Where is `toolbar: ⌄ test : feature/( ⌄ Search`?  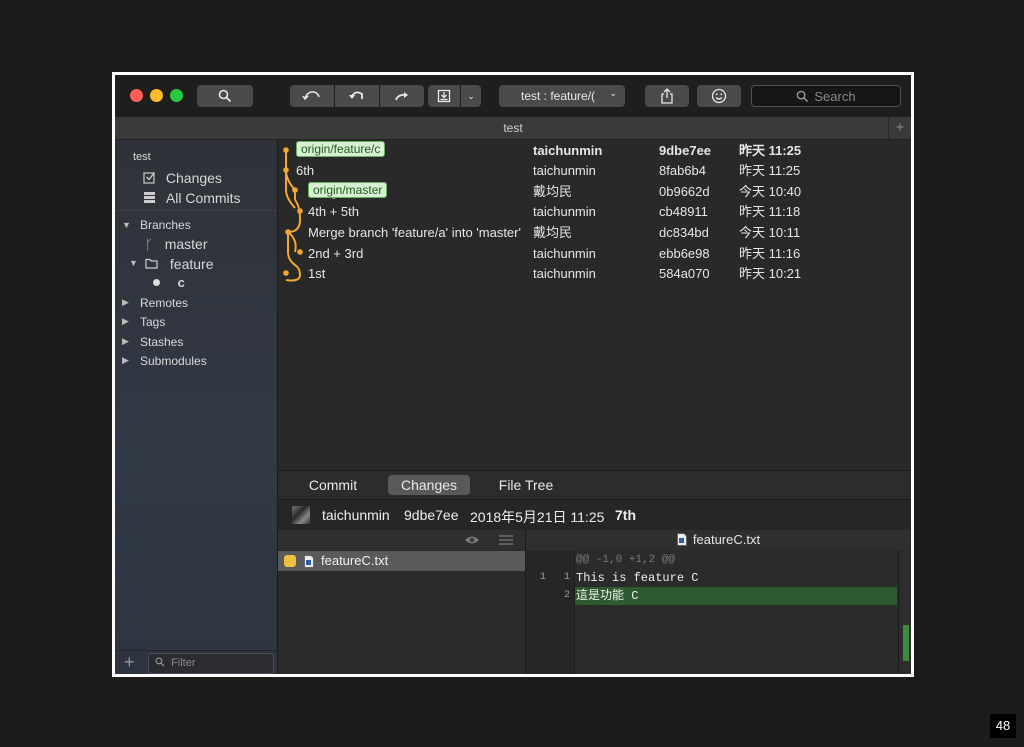 toolbar: ⌄ test : feature/( ⌄ Search is located at coordinates (513, 96).